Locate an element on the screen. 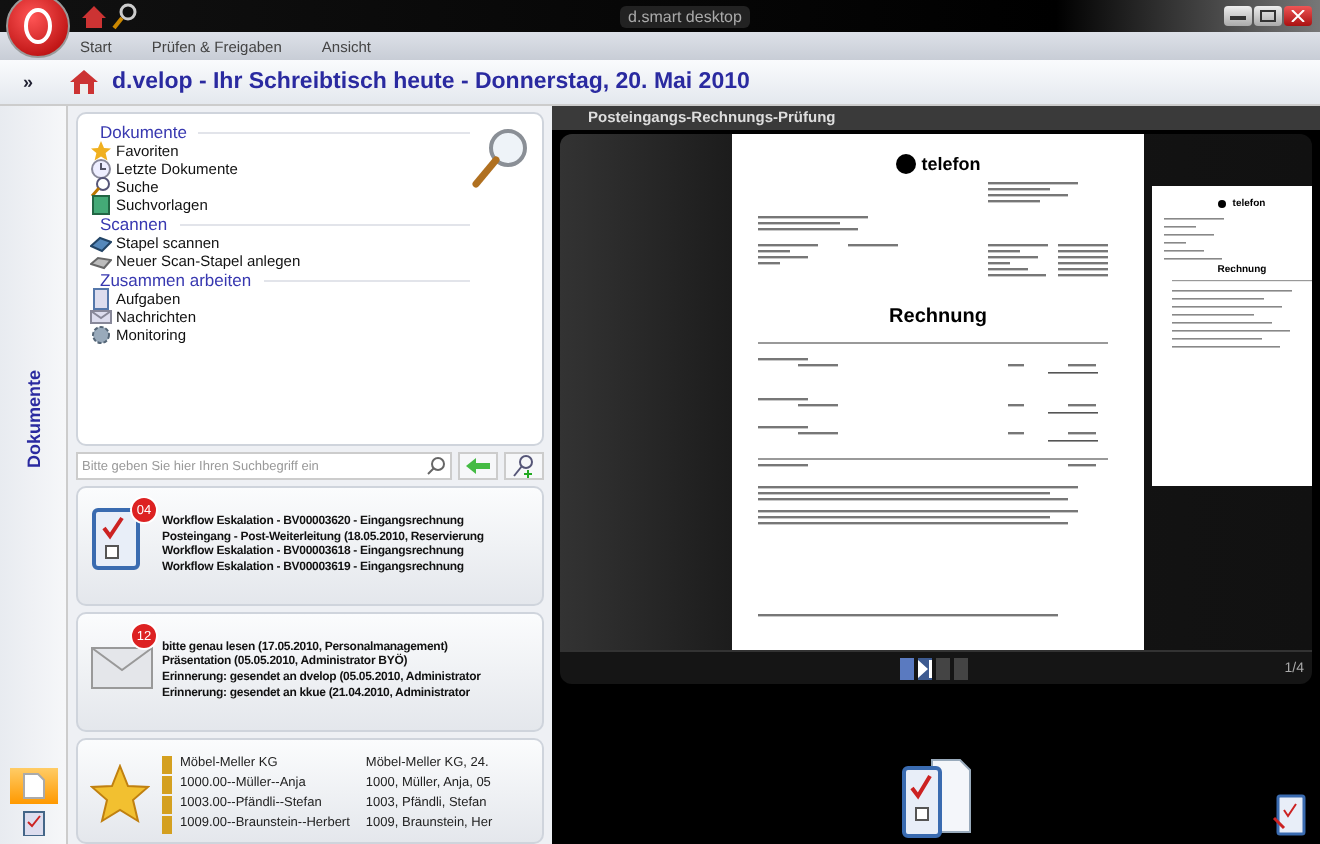 The width and height of the screenshot is (1320, 844). clipboard-checklist-icon is located at coordinates (1290, 814).